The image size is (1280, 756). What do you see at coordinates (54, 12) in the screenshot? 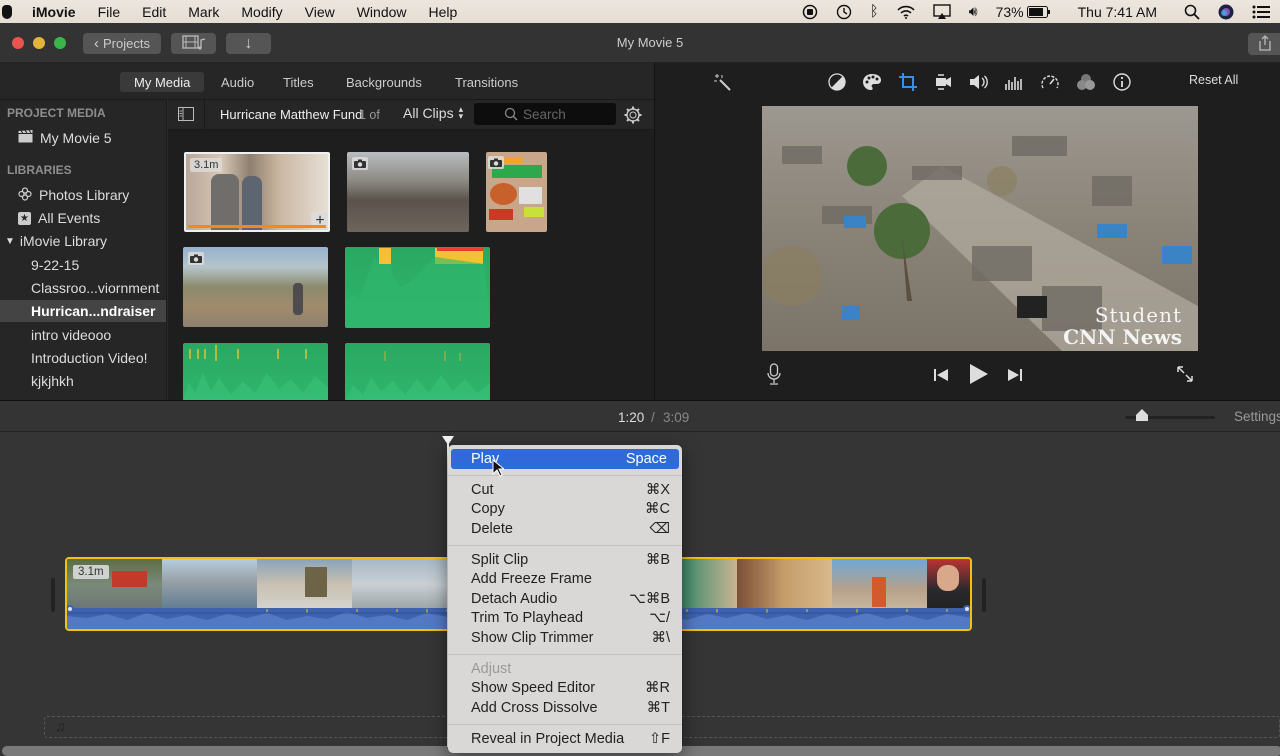
I see `menu-app-name: iMovie` at bounding box center [54, 12].